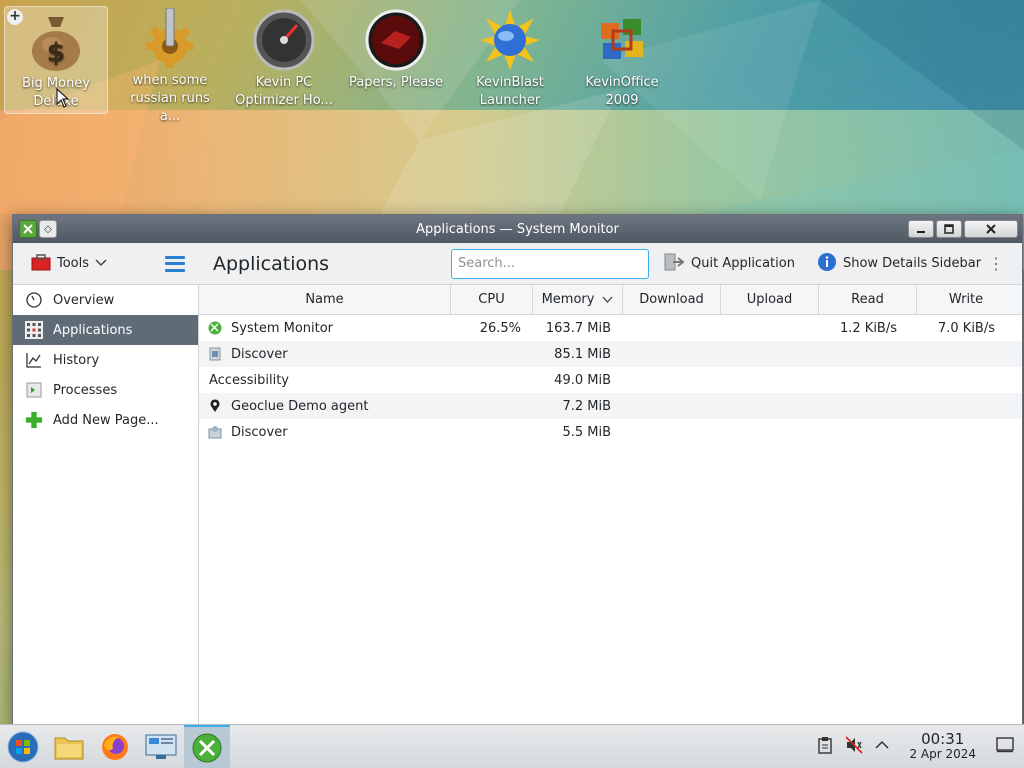 The image size is (1024, 768). I want to click on gauge-icon, so click(34, 300).